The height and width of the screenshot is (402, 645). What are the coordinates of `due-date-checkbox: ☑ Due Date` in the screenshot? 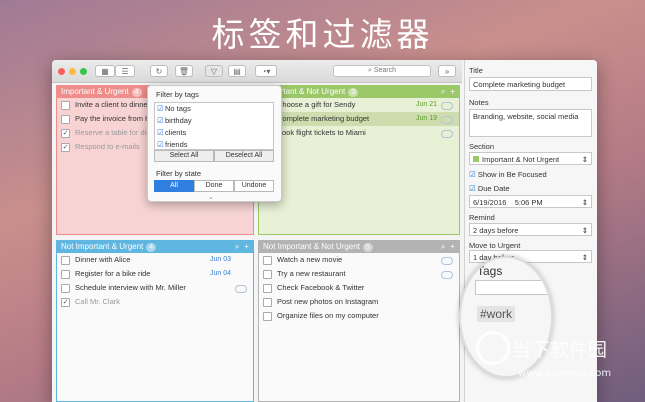 It's located at (489, 188).